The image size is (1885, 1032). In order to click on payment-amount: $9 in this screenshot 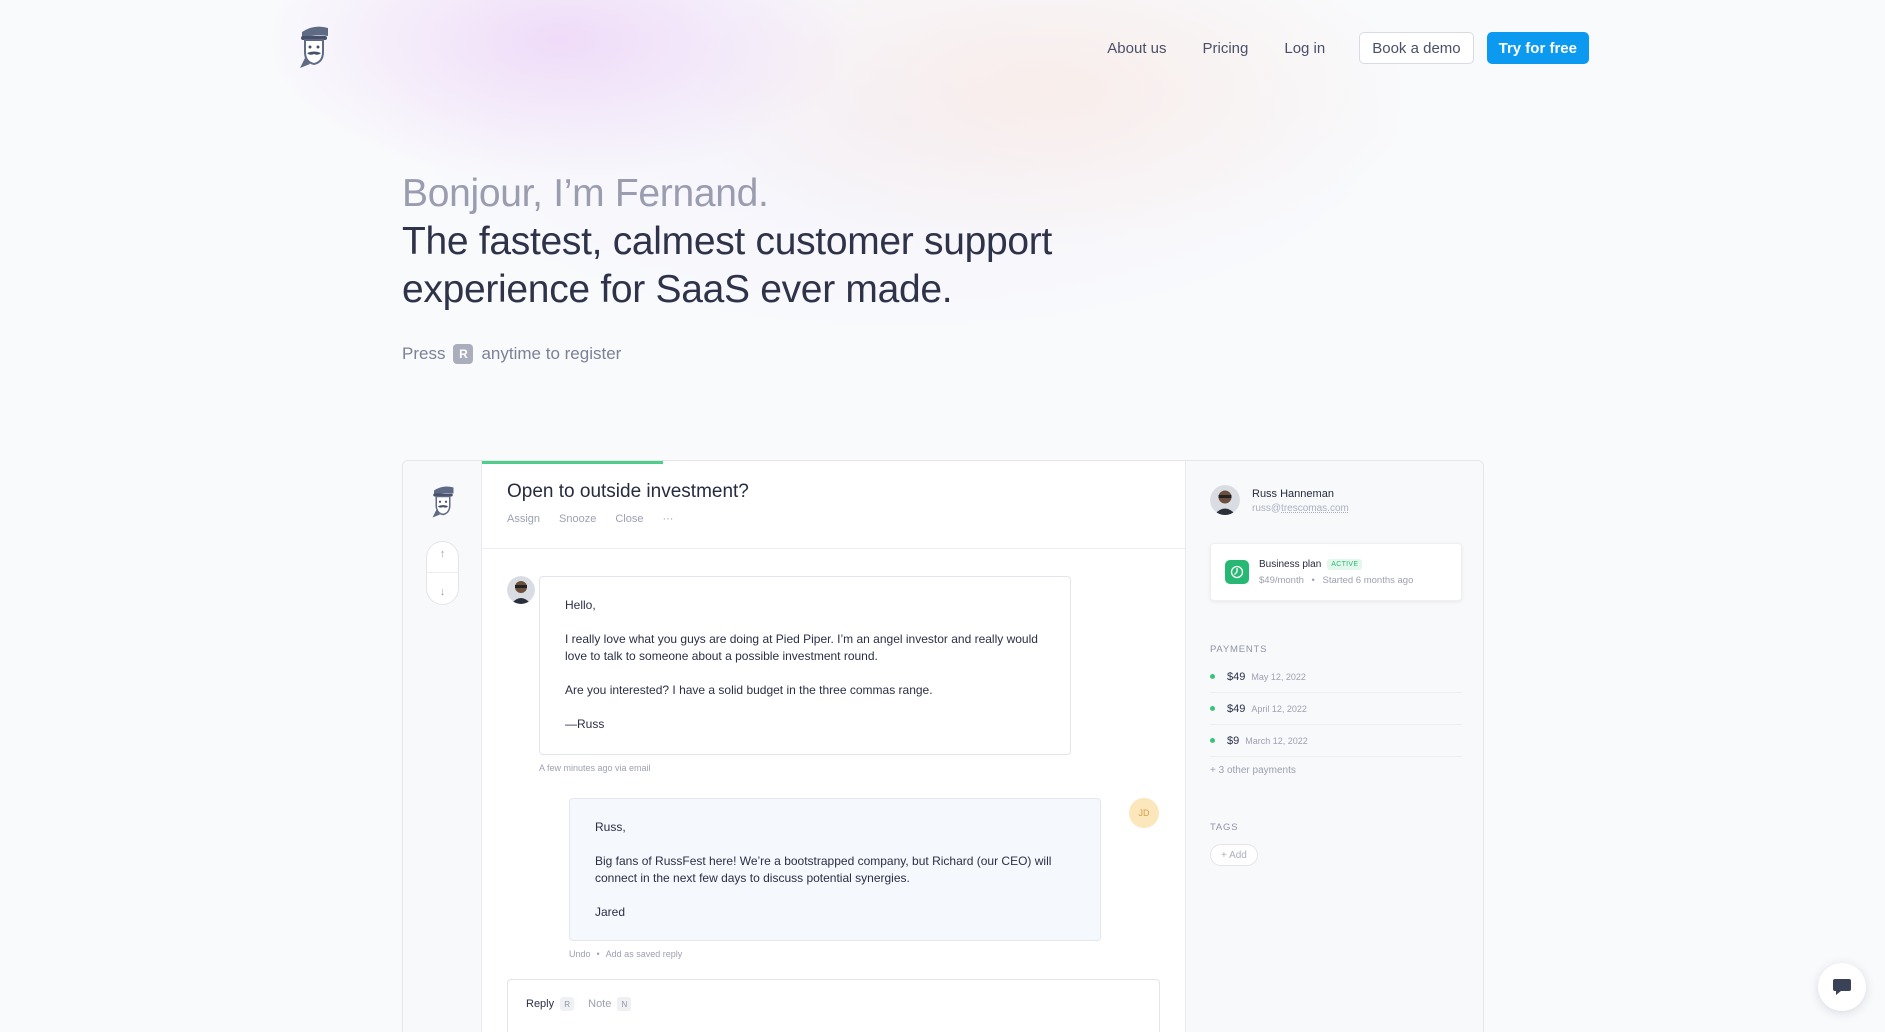, I will do `click(1233, 740)`.